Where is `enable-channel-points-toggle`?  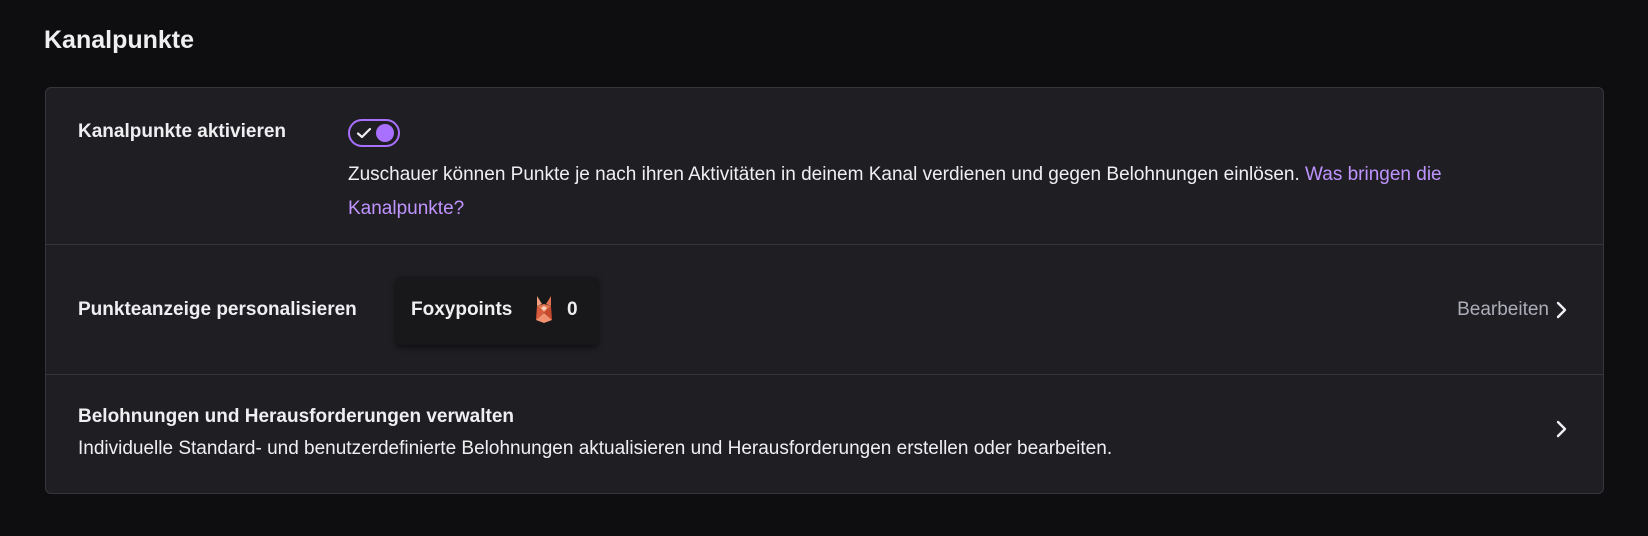
enable-channel-points-toggle is located at coordinates (374, 133).